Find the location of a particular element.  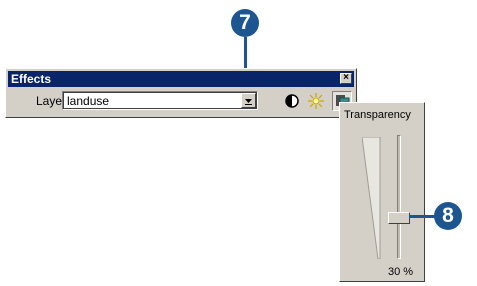

window-title: Effects is located at coordinates (31, 79).